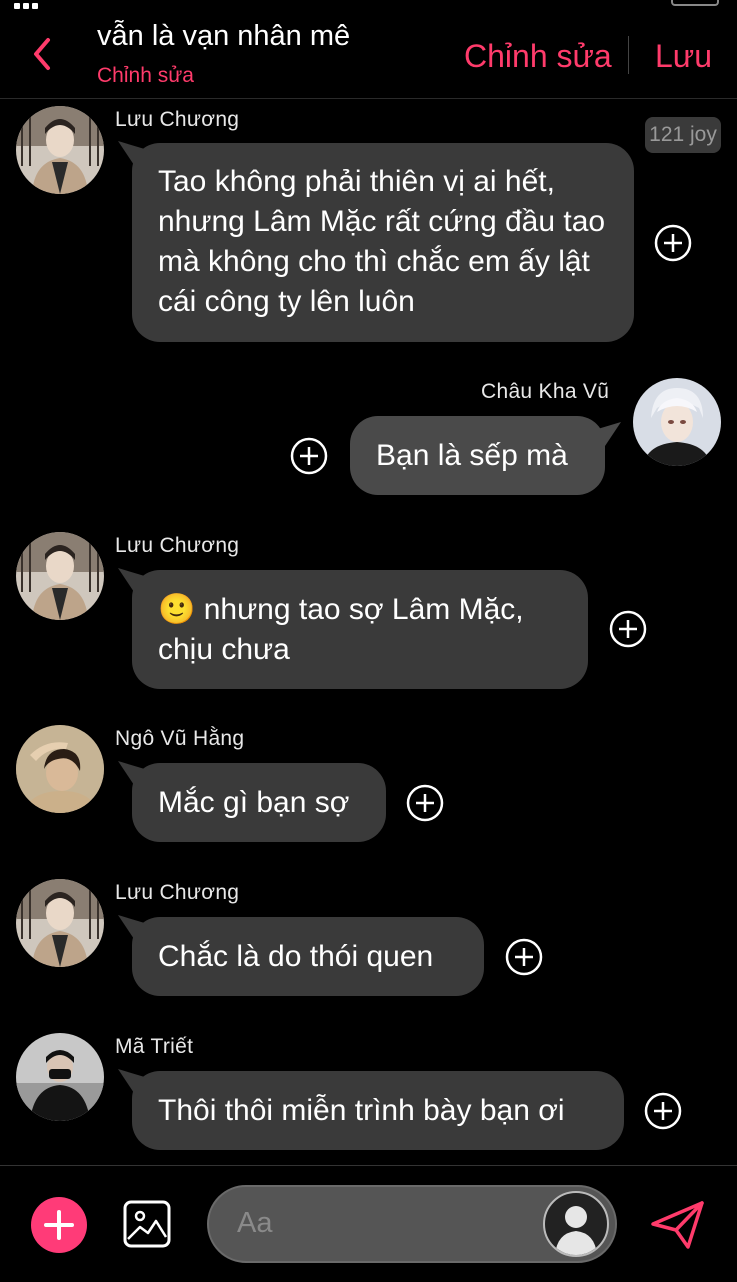 The height and width of the screenshot is (1282, 737). I want to click on message-text: nhưng tao sợ Lâm Mặc, chịu chưa, so click(341, 629).